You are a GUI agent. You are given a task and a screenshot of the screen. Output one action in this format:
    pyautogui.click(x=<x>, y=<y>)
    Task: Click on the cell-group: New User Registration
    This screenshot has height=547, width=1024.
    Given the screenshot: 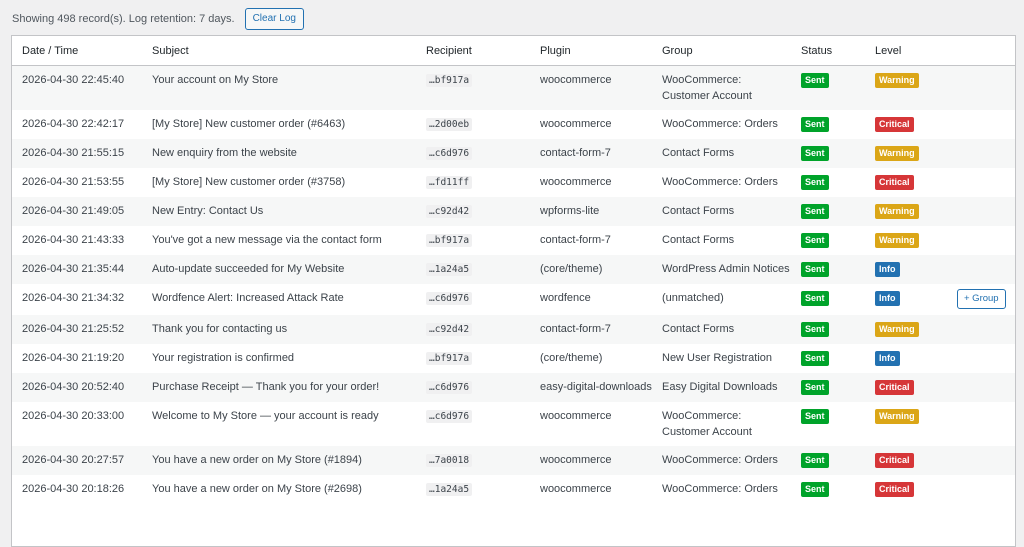 What is the action you would take?
    pyautogui.click(x=717, y=358)
    